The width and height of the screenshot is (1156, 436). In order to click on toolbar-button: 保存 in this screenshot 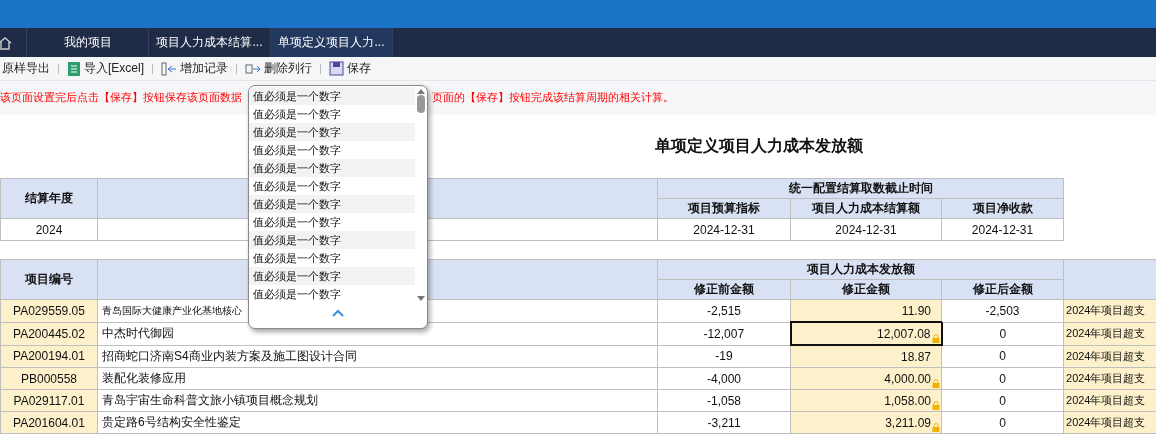, I will do `click(350, 68)`.